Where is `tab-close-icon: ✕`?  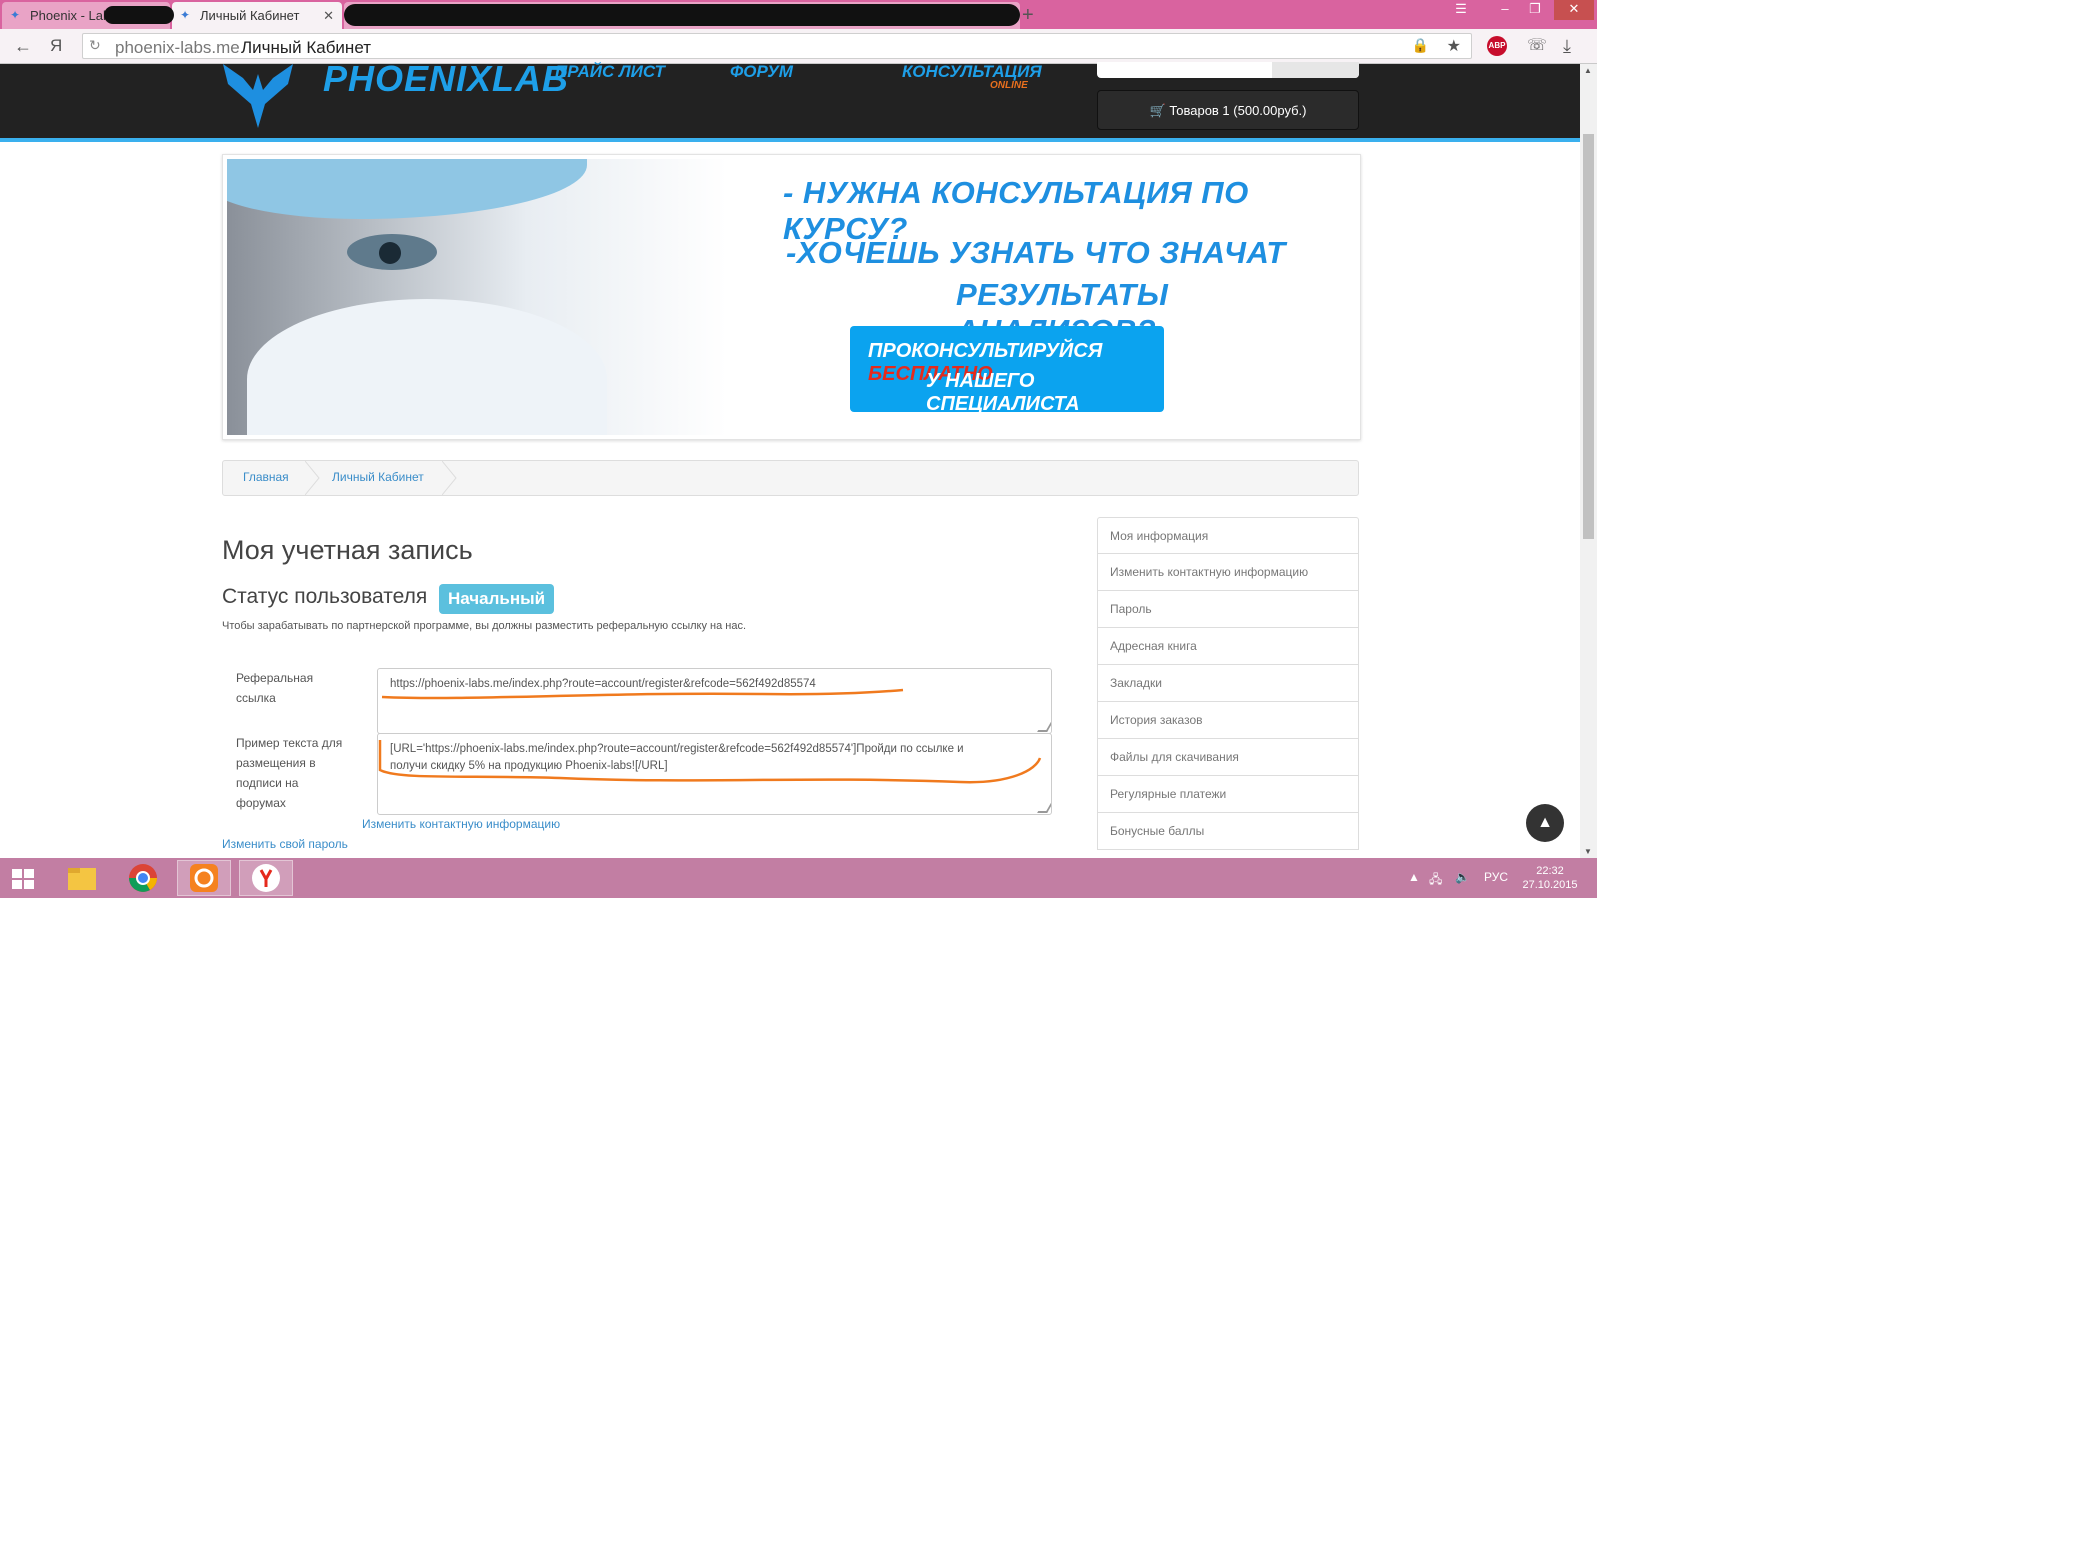 tab-close-icon: ✕ is located at coordinates (328, 15).